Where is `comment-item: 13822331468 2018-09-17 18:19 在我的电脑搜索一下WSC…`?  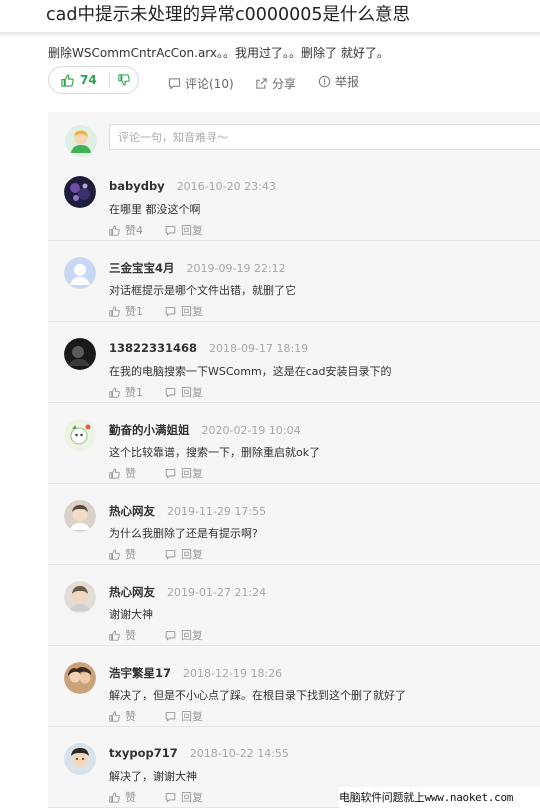
comment-item: 13822331468 2018-09-17 18:19 在我的电脑搜索一下WSC… is located at coordinates (294, 362).